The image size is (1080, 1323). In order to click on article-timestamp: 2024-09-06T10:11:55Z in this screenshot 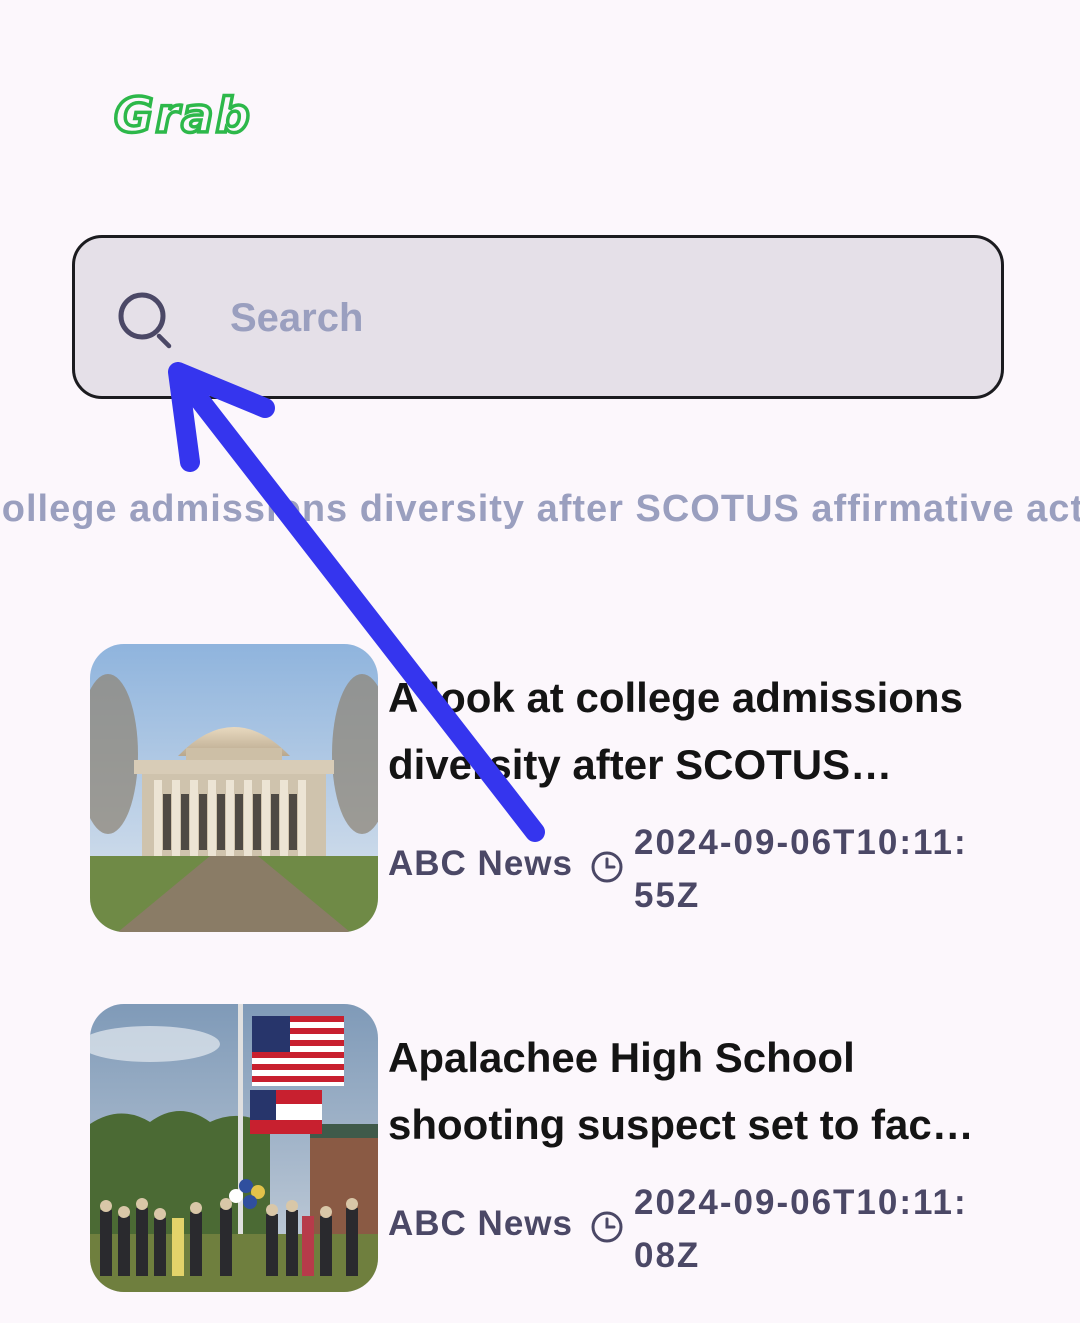, I will do `click(801, 869)`.